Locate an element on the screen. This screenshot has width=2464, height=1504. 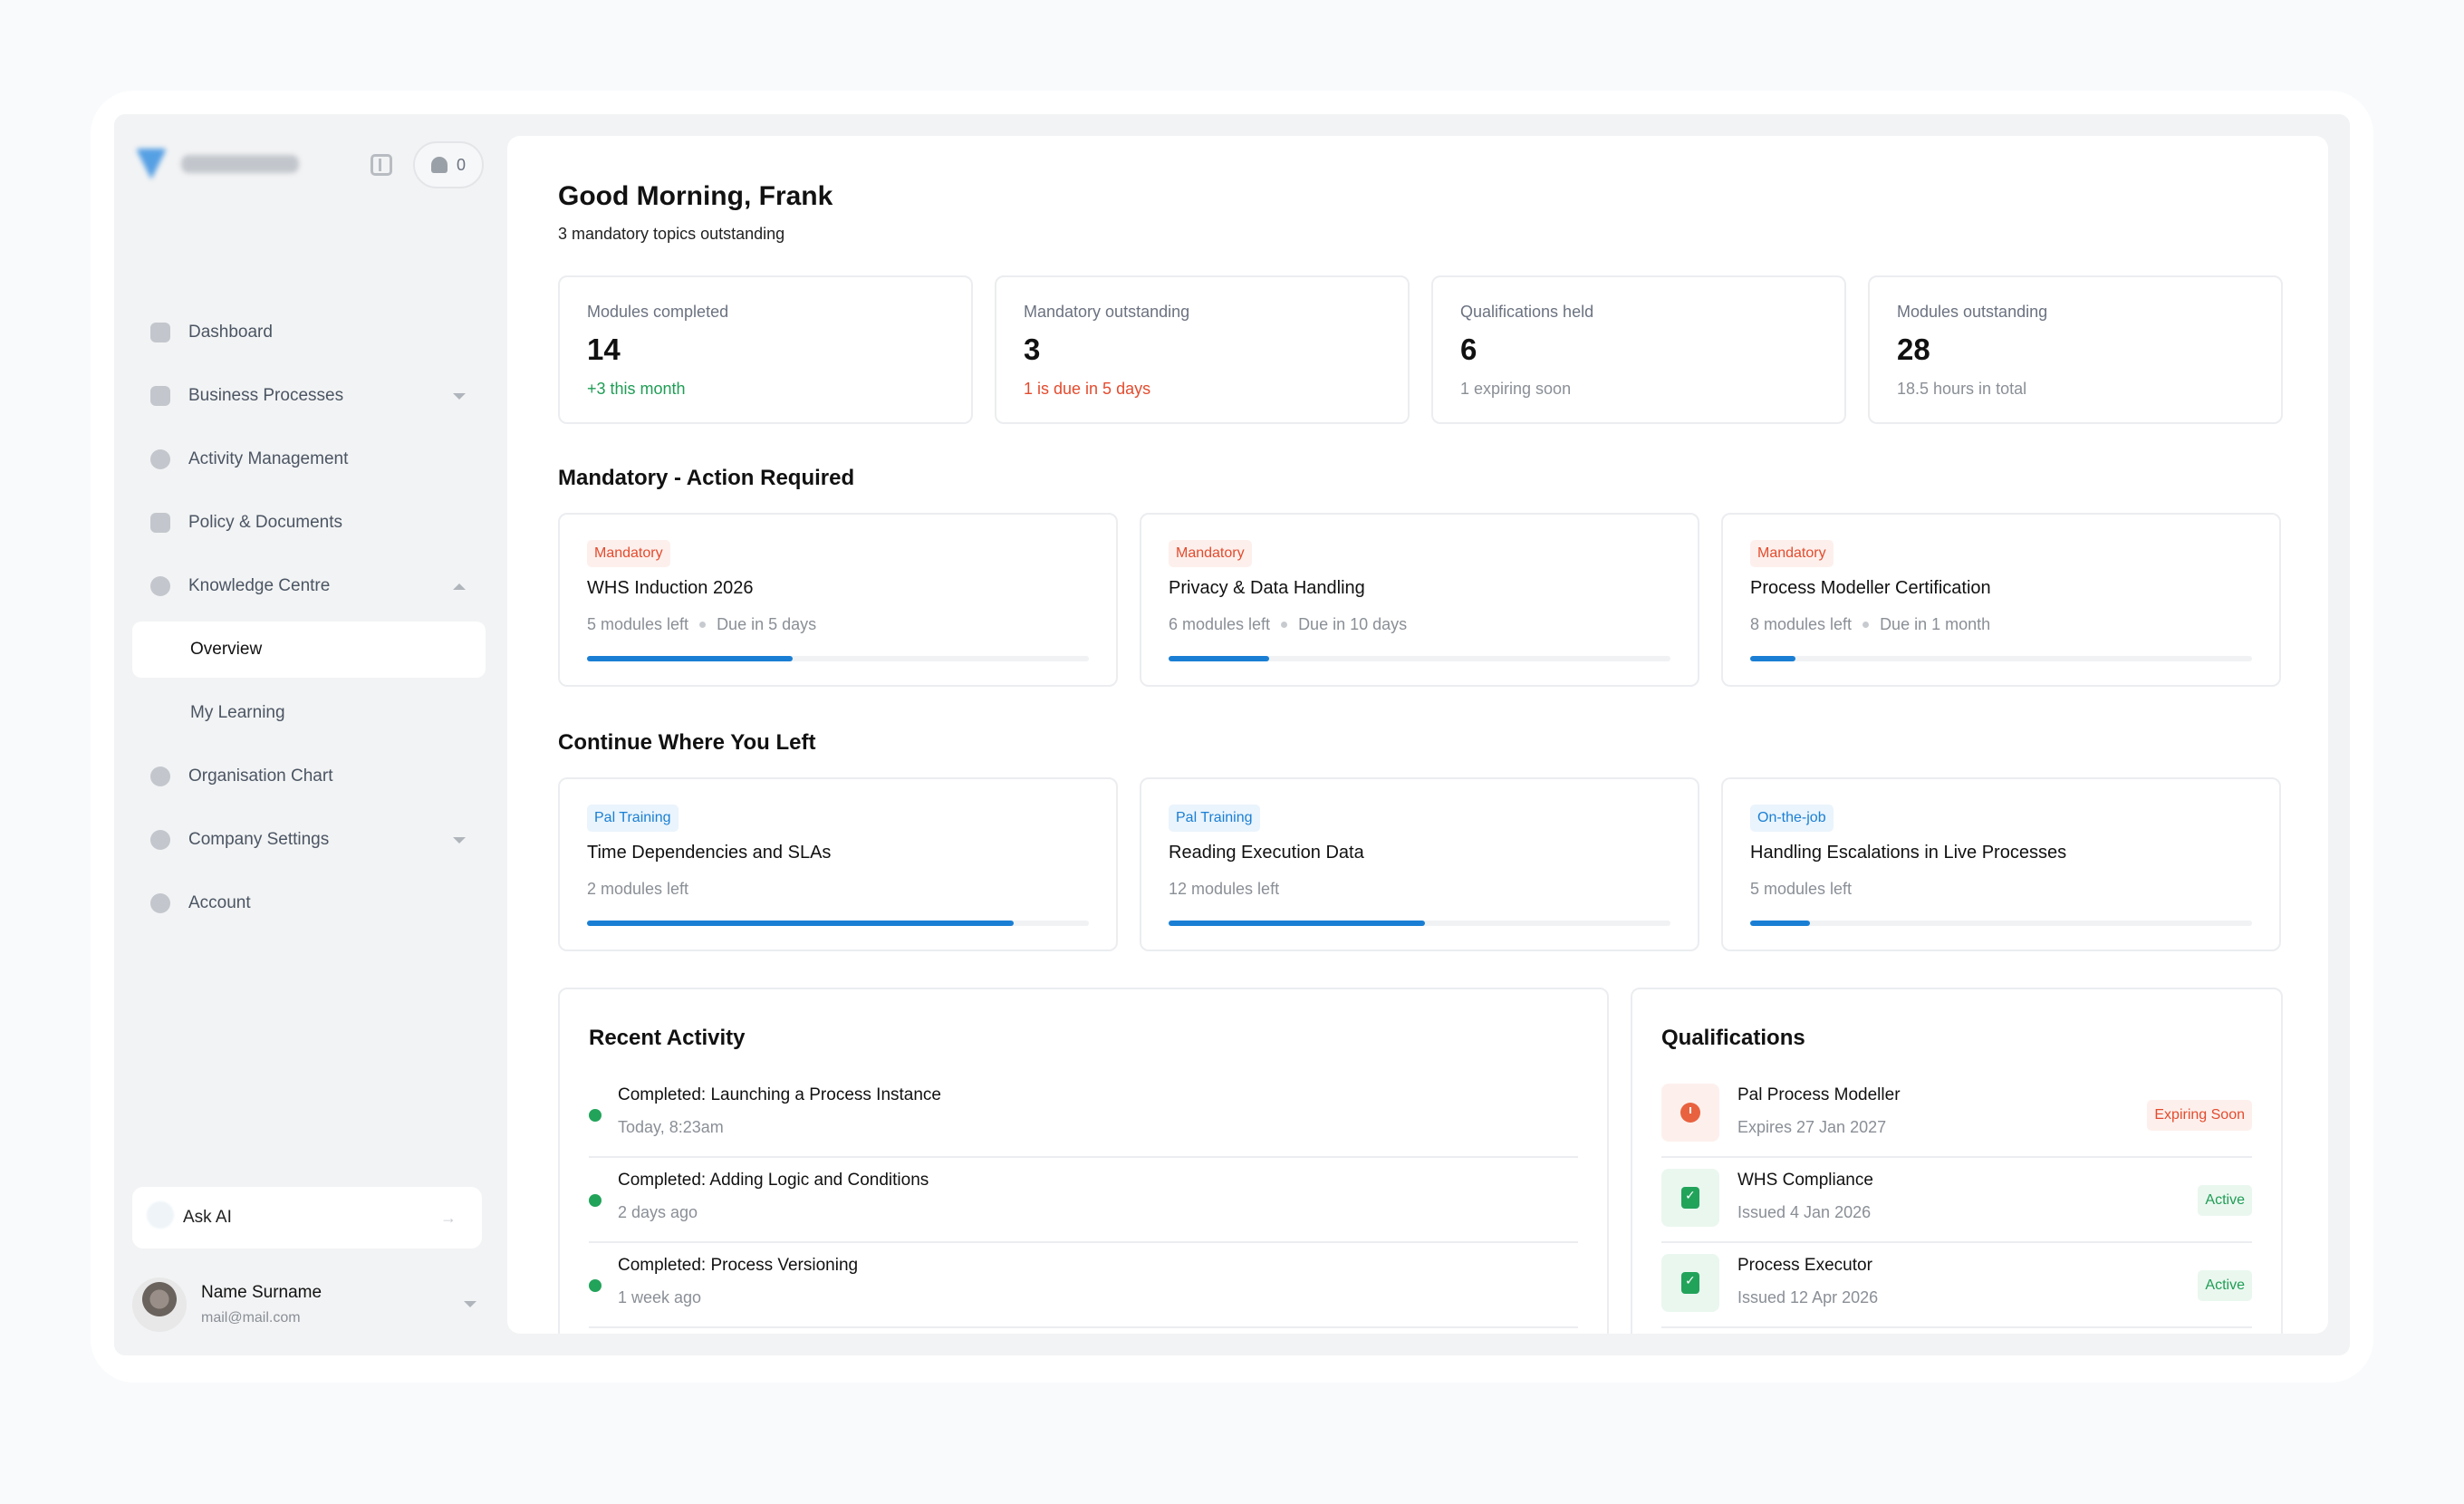
arrow-right-icon: → is located at coordinates (448, 1218).